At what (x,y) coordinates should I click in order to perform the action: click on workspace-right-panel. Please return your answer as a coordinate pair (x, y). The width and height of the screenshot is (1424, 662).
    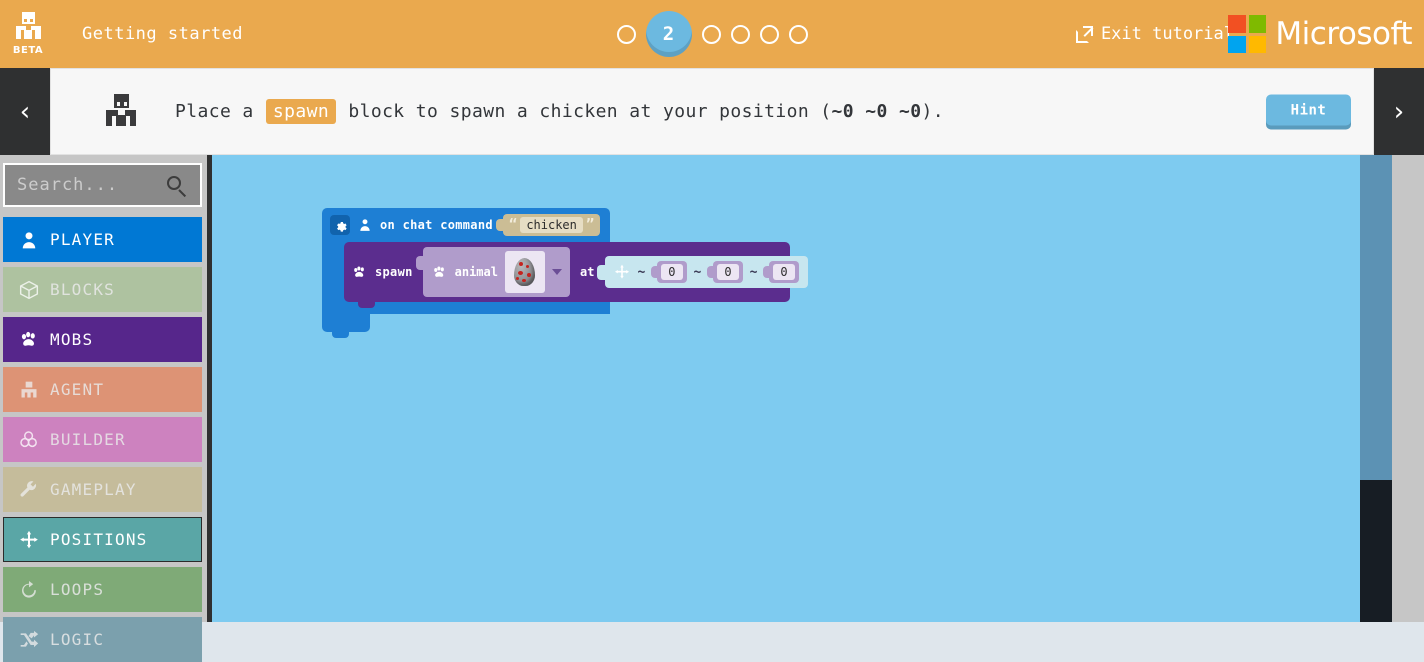
    Looking at the image, I should click on (1376, 317).